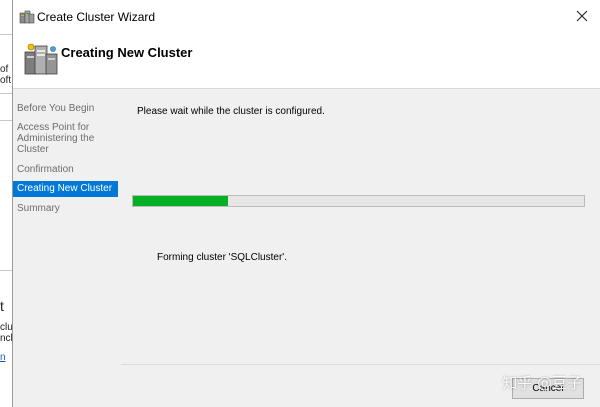  Describe the element at coordinates (65, 208) in the screenshot. I see `step-summary: Summary` at that location.